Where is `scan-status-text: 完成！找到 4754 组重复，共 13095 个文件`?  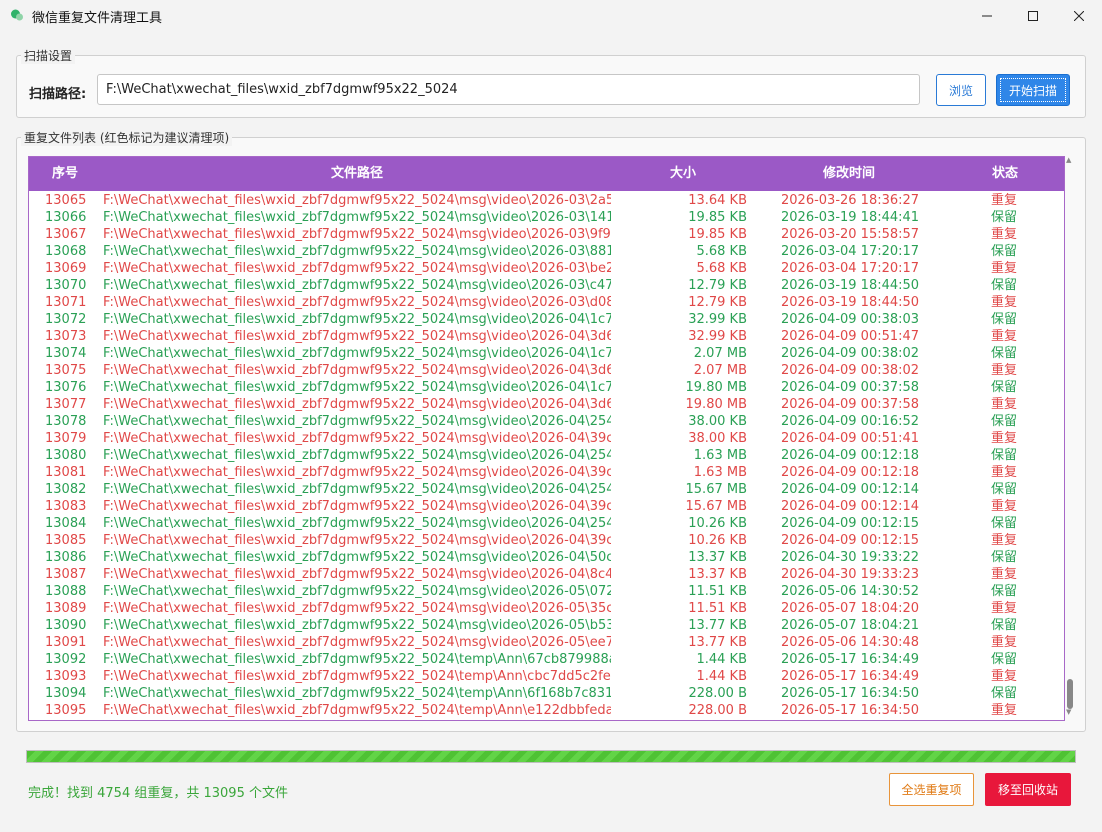
scan-status-text: 完成！找到 4754 组重复，共 13095 个文件 is located at coordinates (158, 793).